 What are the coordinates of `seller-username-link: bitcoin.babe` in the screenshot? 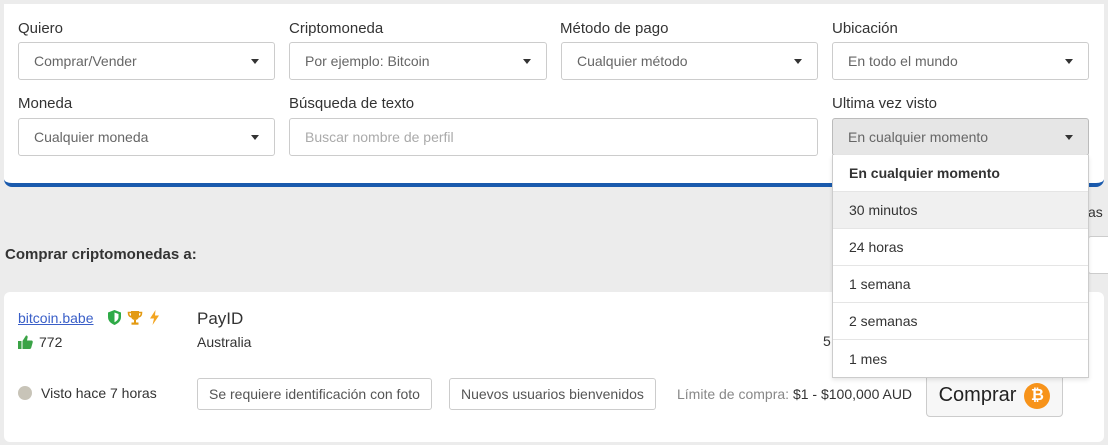 It's located at (56, 318).